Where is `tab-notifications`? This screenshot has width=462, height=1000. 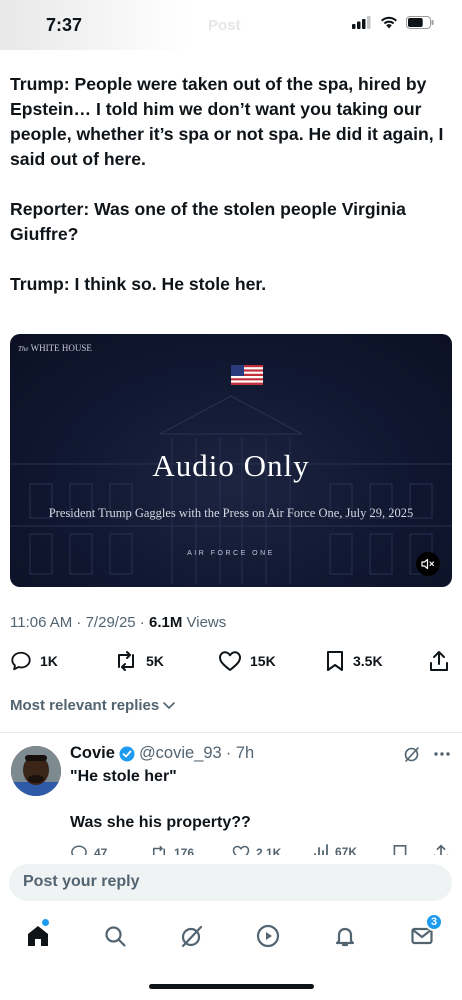 tab-notifications is located at coordinates (345, 936).